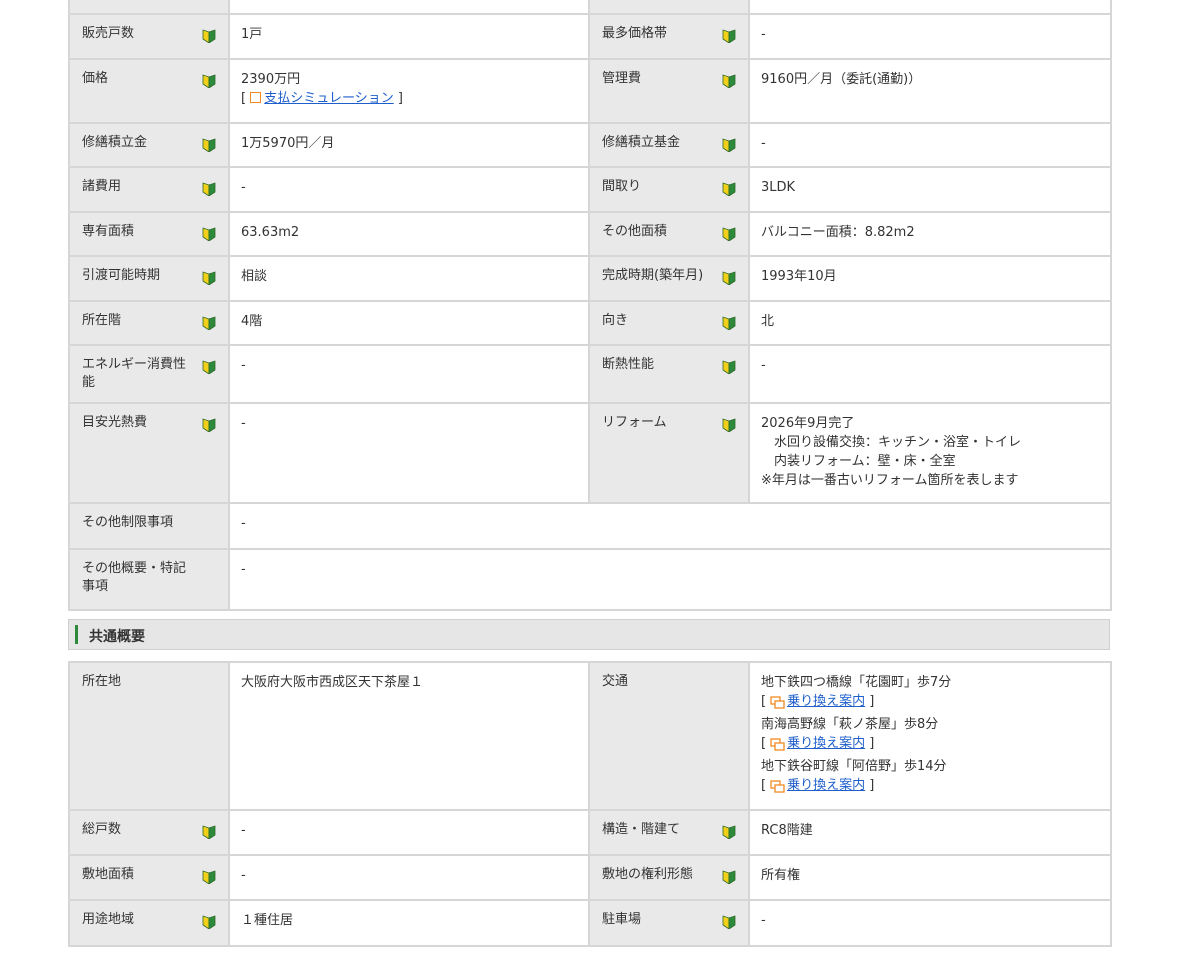  What do you see at coordinates (590, 91) in the screenshot?
I see `table-row: 価格 2390万円 [ 支払シミュレーション ] 管理費 9160円／月（委託(通勤)）` at bounding box center [590, 91].